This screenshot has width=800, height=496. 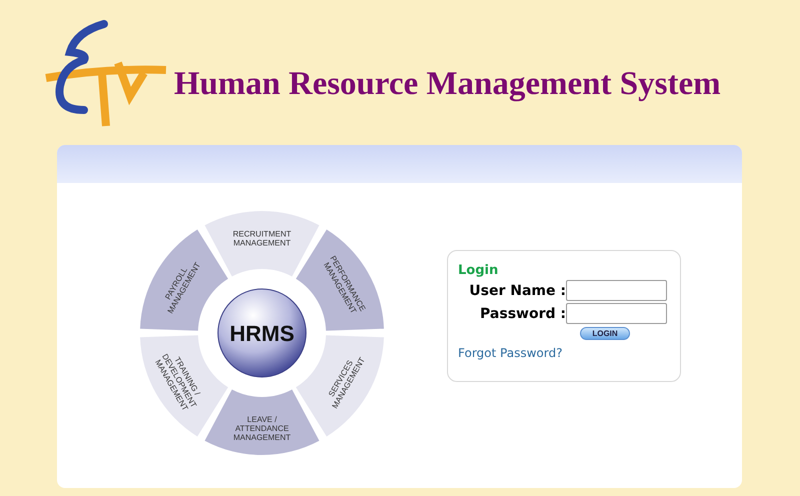 What do you see at coordinates (479, 270) in the screenshot?
I see `login-heading: Login` at bounding box center [479, 270].